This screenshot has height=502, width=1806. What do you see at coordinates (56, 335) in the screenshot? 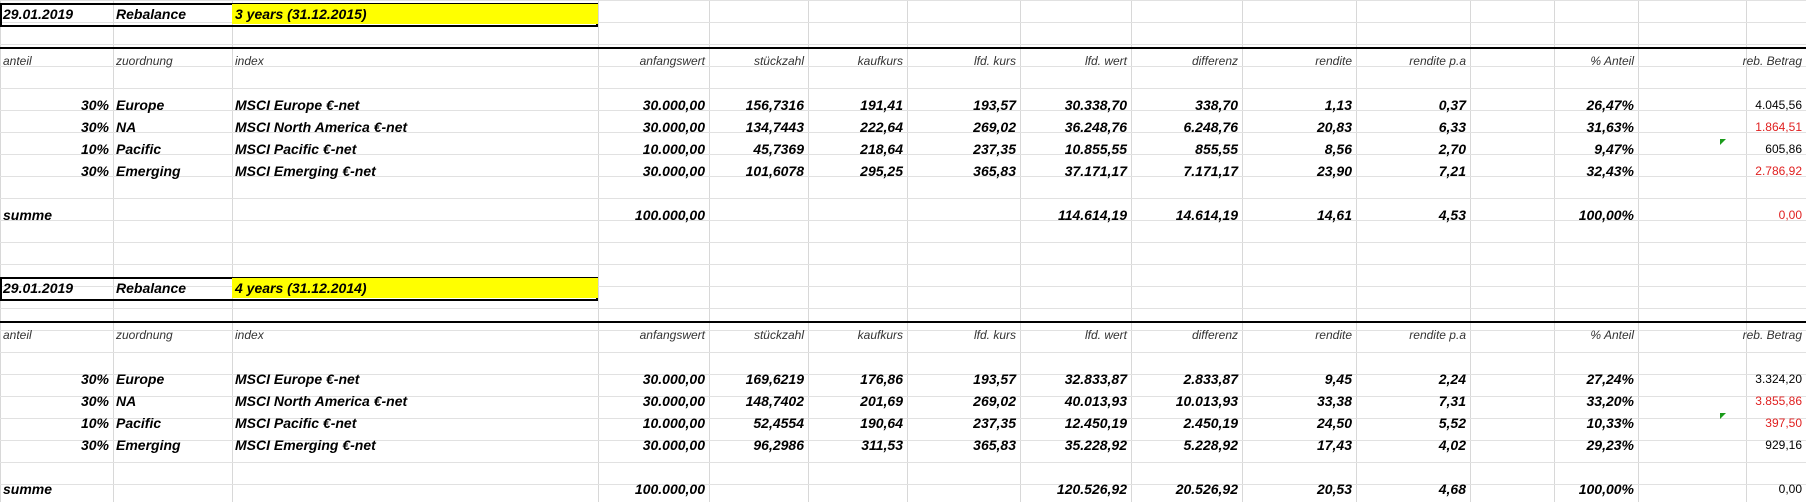
I see `column-header-anteil: anteil` at bounding box center [56, 335].